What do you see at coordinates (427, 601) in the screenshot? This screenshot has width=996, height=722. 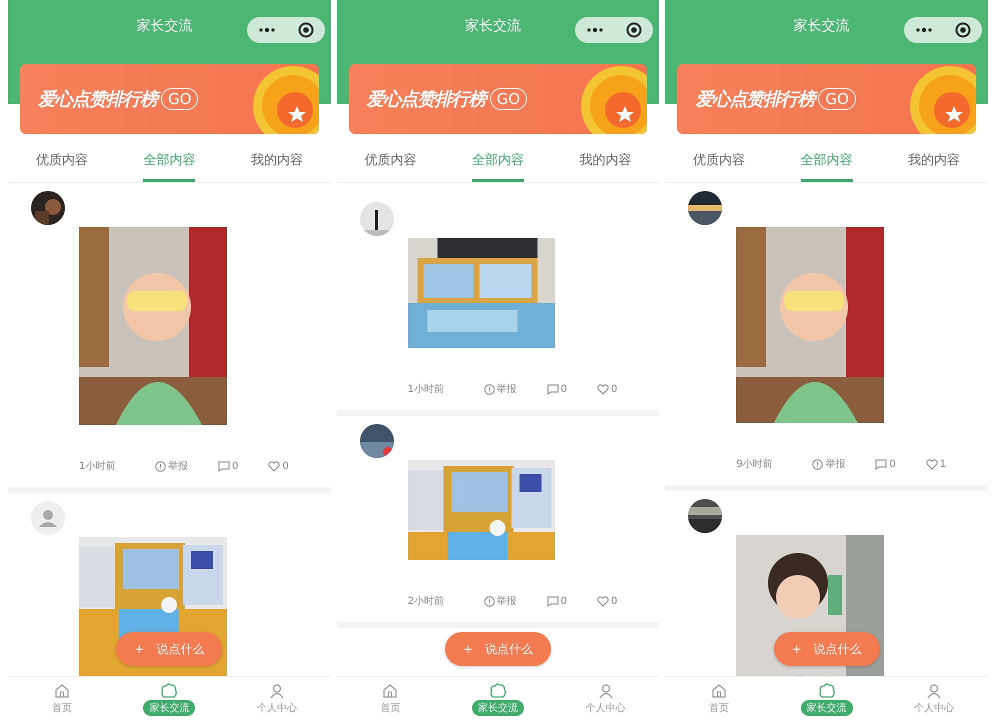 I see `post-time: 2小时前` at bounding box center [427, 601].